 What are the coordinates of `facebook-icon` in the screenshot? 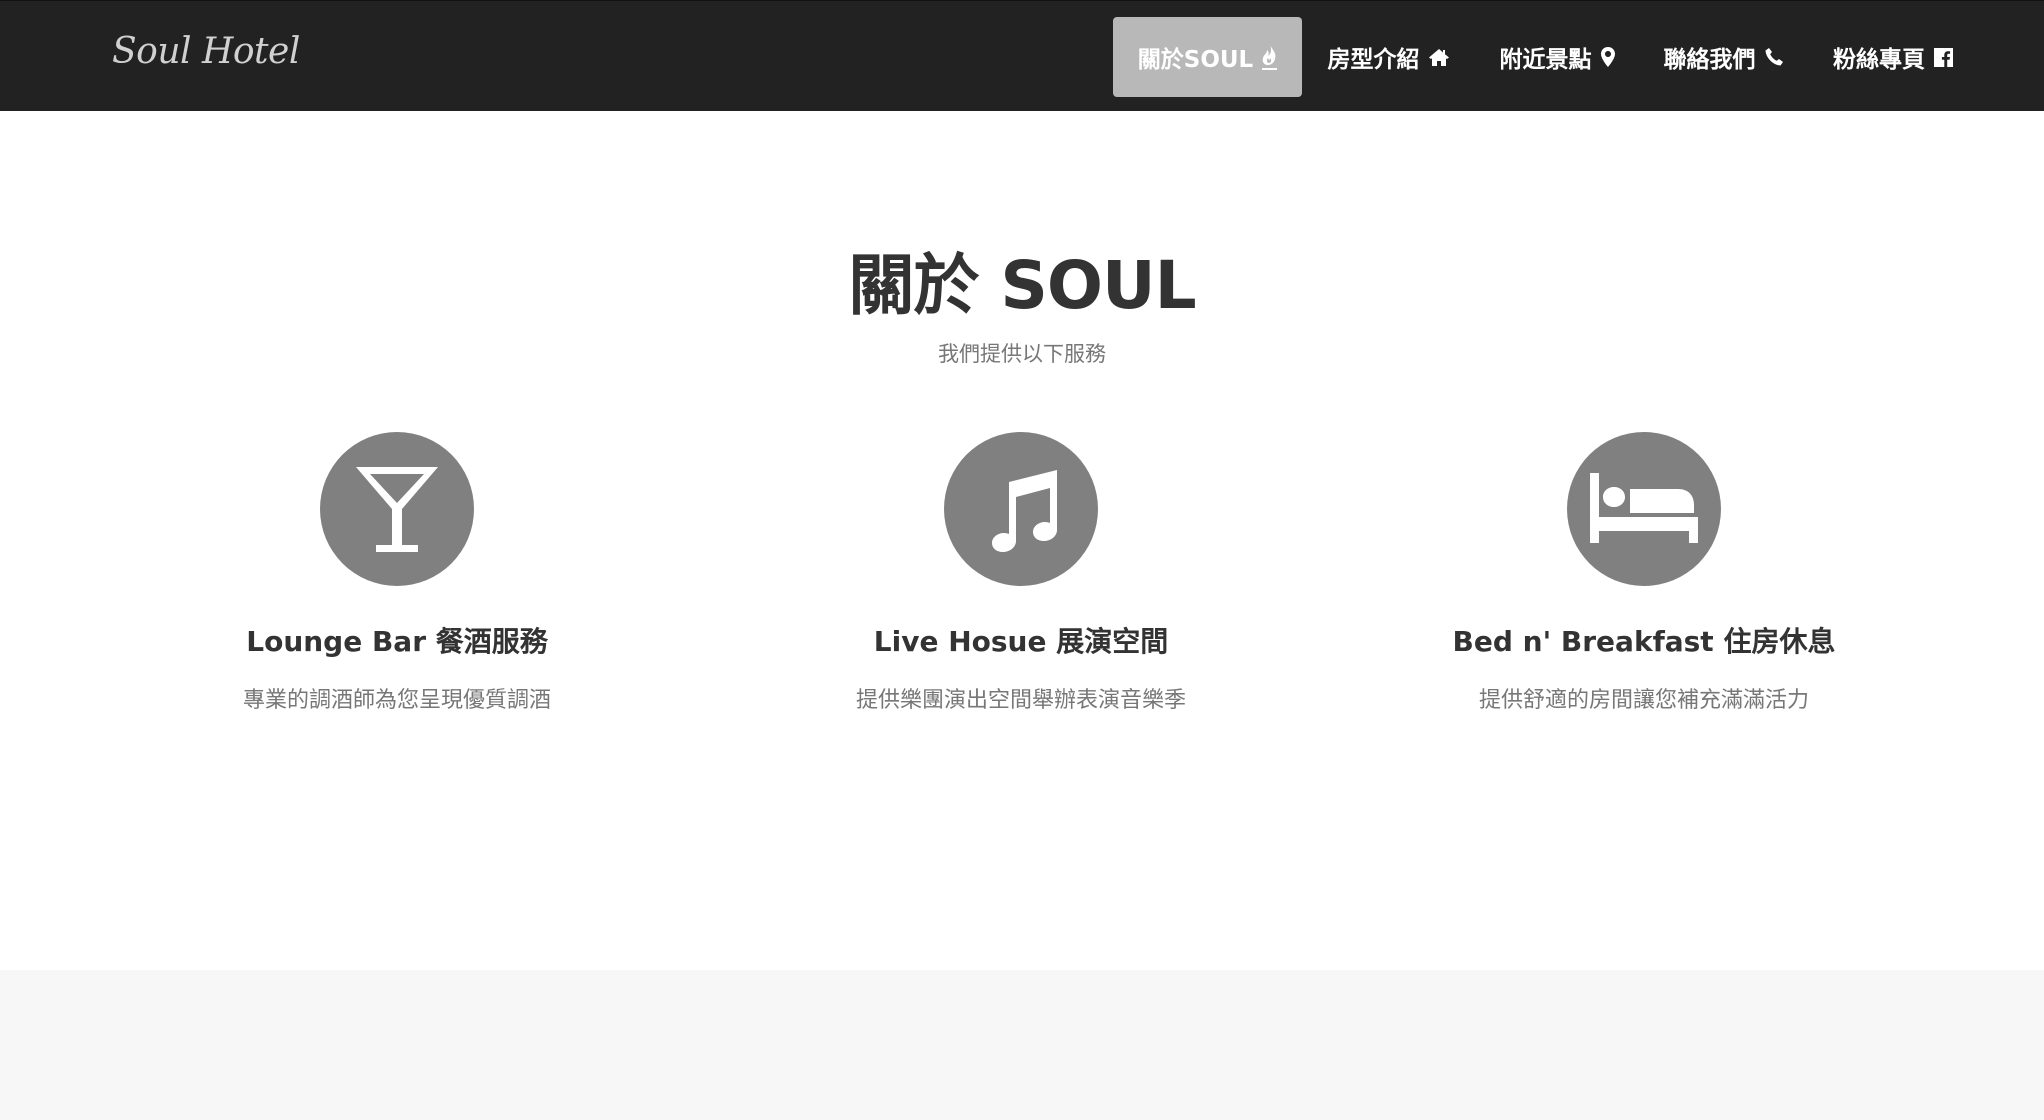 It's located at (1943, 57).